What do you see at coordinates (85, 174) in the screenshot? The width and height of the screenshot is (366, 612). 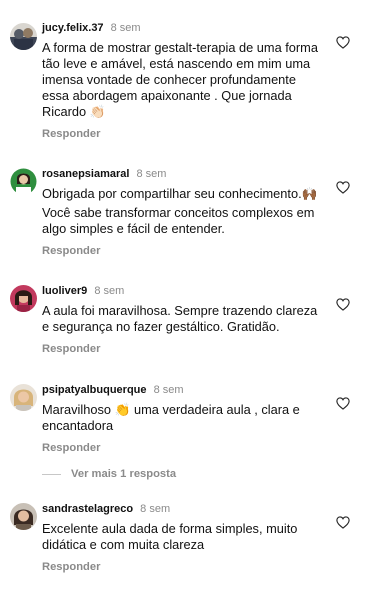 I see `username: rosanepsiamaral` at bounding box center [85, 174].